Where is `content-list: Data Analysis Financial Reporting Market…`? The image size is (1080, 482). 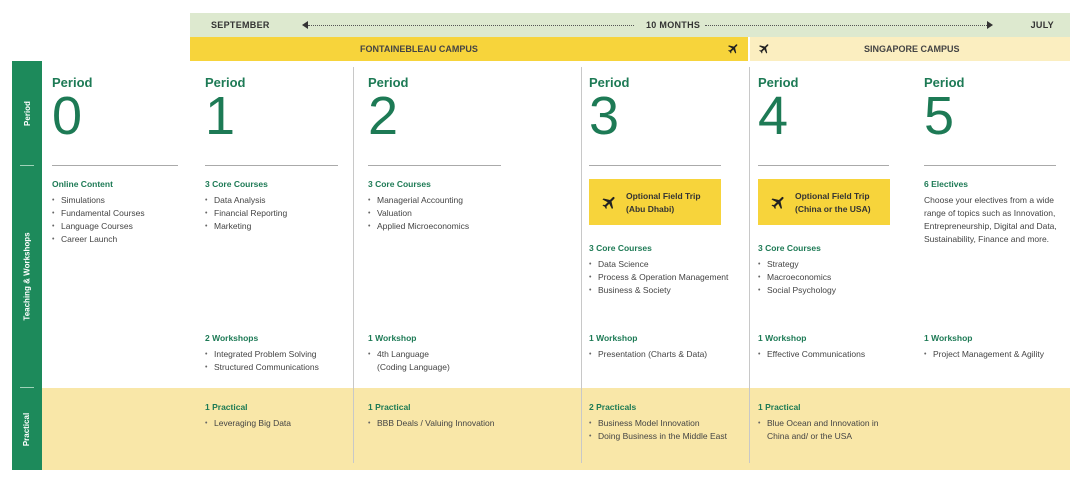
content-list: Data Analysis Financial Reporting Market… is located at coordinates (246, 213).